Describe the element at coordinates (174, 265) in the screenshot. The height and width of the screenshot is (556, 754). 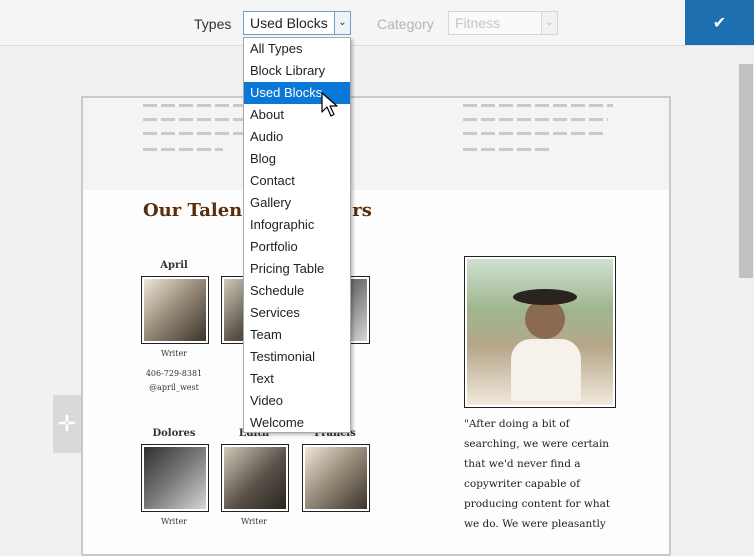
I see `member-name: April` at that location.